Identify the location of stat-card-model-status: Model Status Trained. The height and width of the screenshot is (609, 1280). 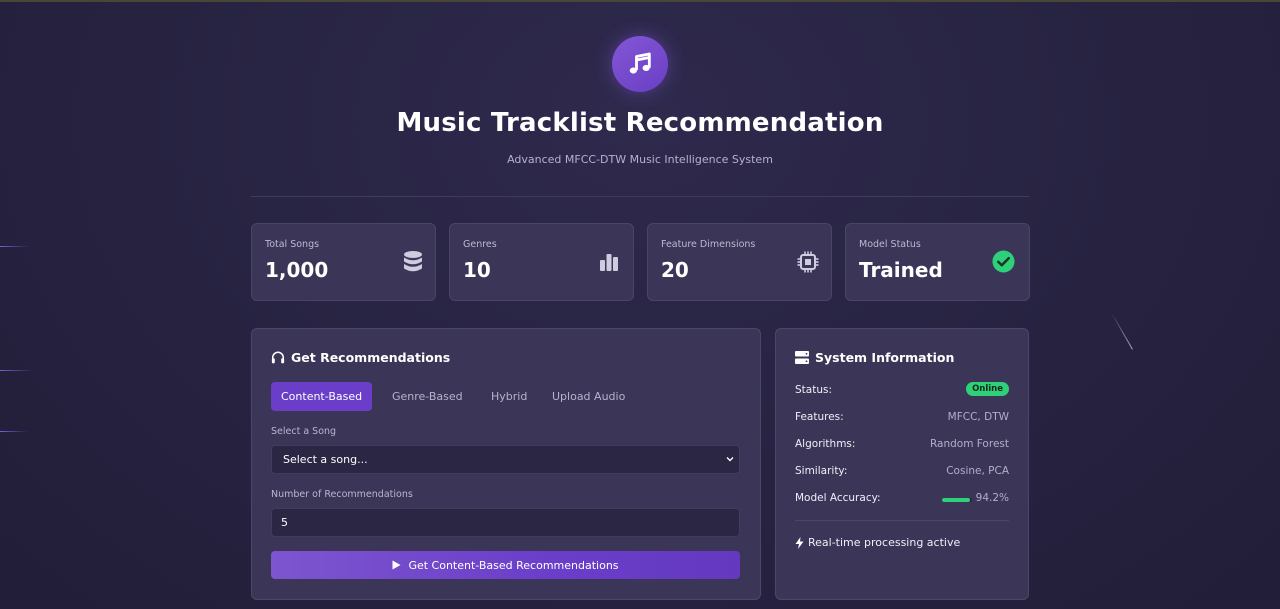
(937, 262).